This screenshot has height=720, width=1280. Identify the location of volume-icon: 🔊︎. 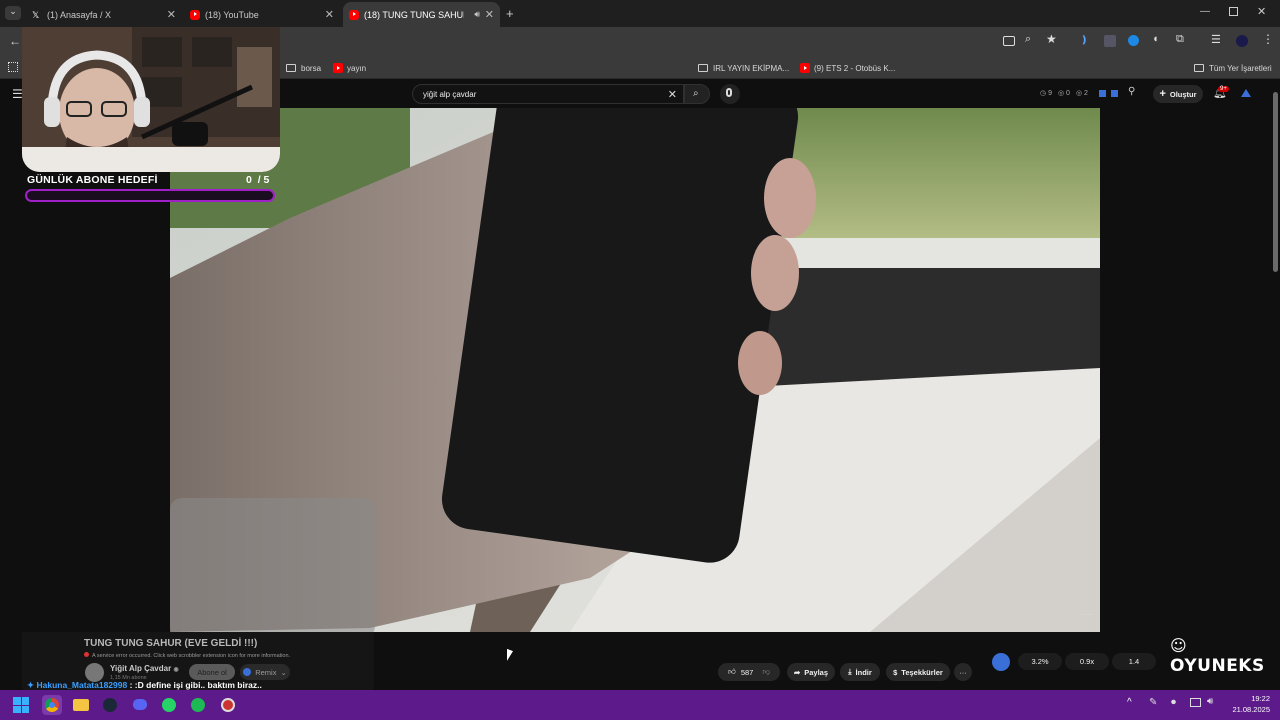
(1210, 701).